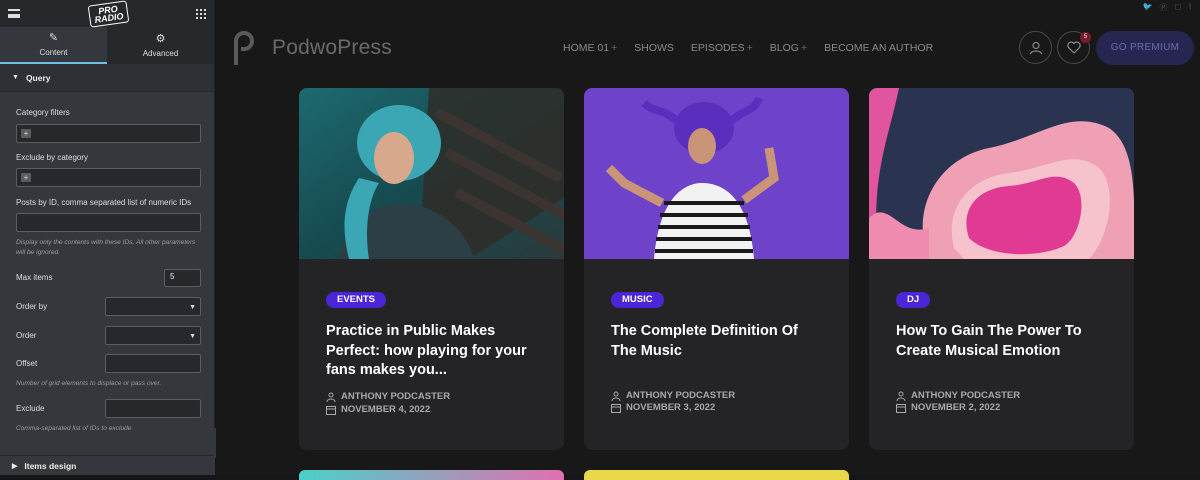 This screenshot has width=1200, height=480. I want to click on order-select: ▼, so click(153, 335).